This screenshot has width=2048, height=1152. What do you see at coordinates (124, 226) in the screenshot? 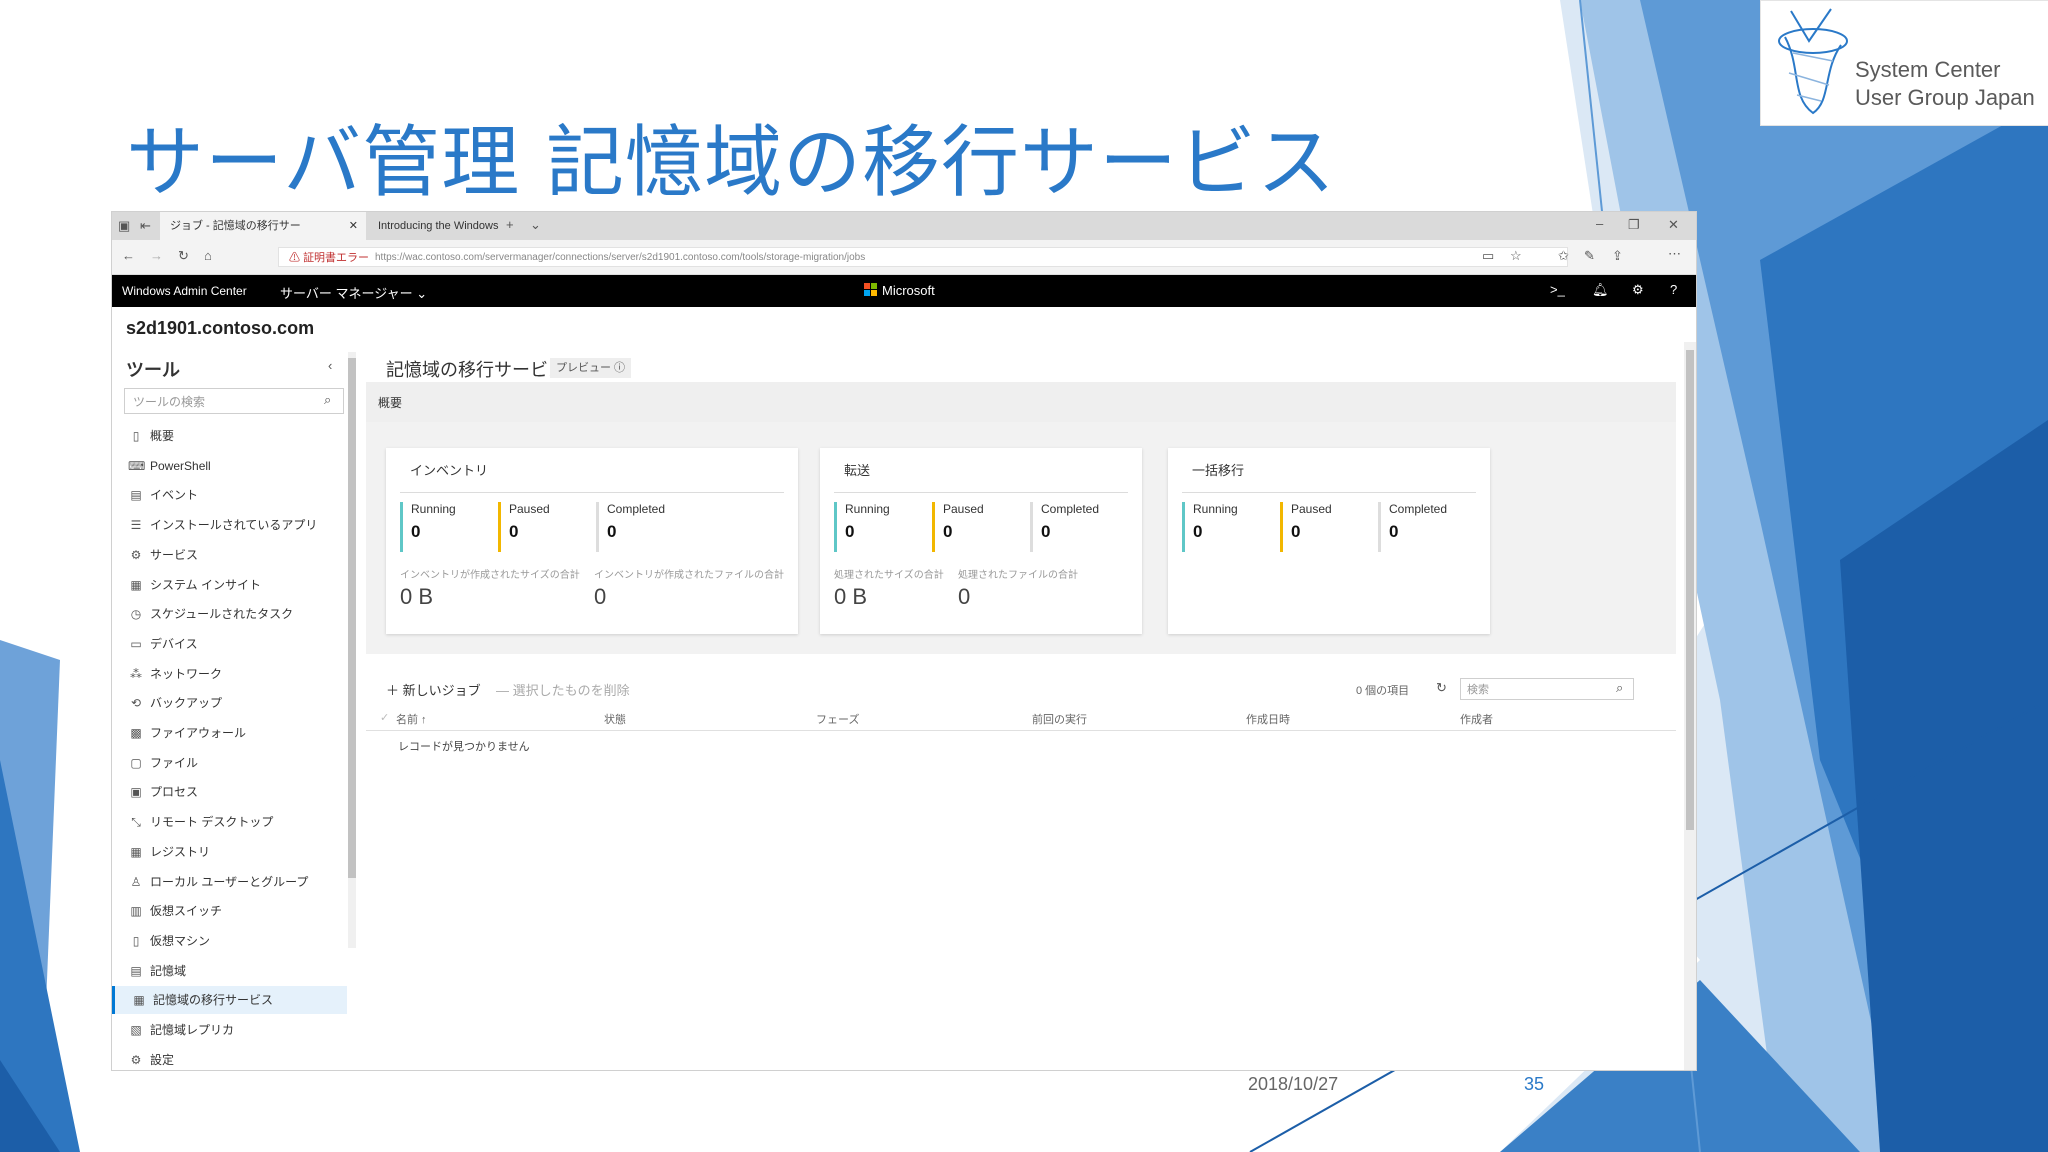
I see `tab-manager-icon: ▣` at bounding box center [124, 226].